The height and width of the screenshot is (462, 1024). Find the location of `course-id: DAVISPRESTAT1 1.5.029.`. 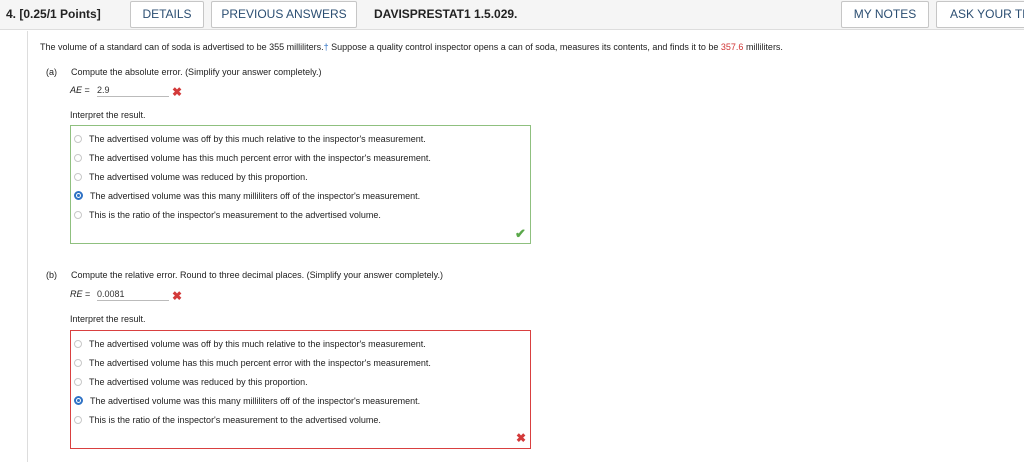

course-id: DAVISPRESTAT1 1.5.029. is located at coordinates (446, 14).